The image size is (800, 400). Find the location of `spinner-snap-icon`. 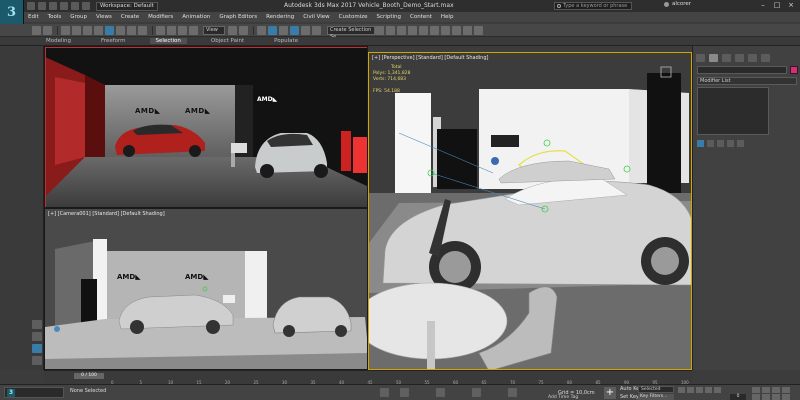

spinner-snap-icon is located at coordinates (305, 30).